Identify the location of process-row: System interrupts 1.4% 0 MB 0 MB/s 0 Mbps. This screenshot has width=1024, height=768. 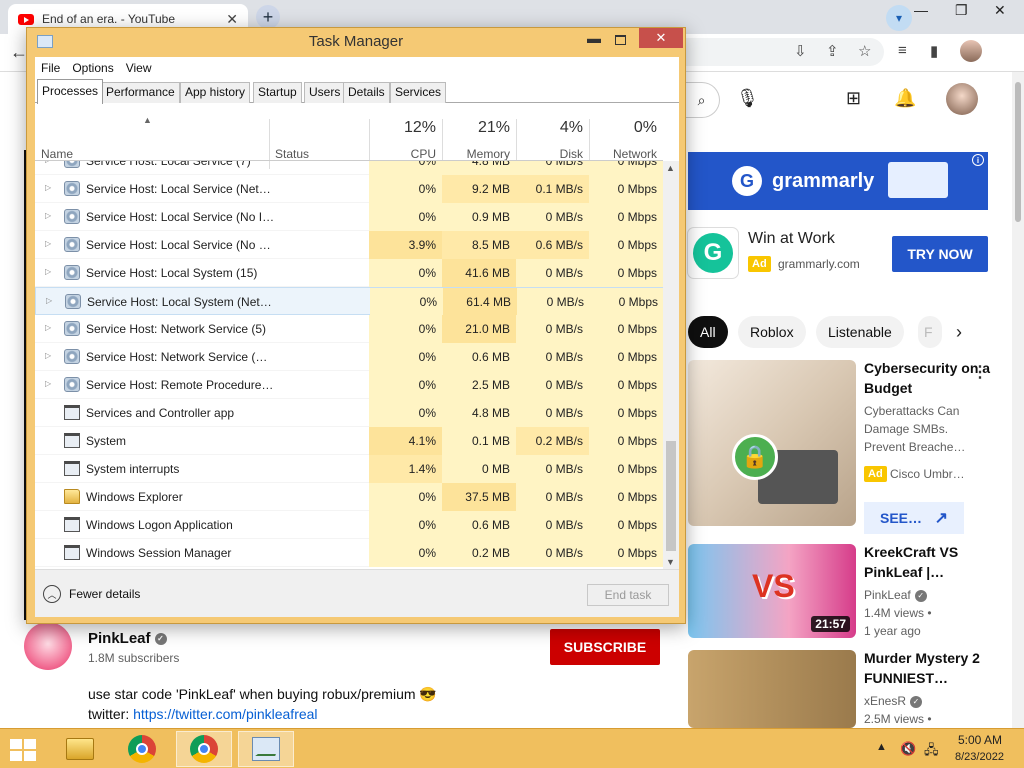
(349, 469).